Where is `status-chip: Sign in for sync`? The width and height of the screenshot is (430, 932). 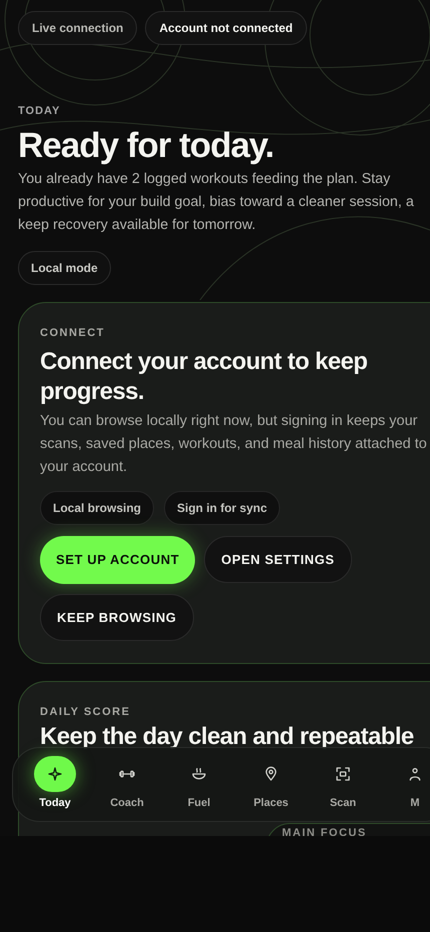 status-chip: Sign in for sync is located at coordinates (222, 508).